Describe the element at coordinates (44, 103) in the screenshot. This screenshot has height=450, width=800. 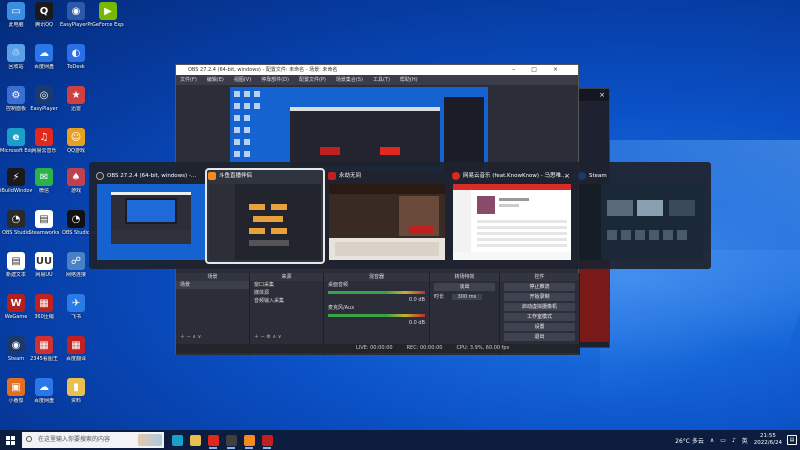
I see `desktop-icon: ◎ EasyPlayer` at that location.